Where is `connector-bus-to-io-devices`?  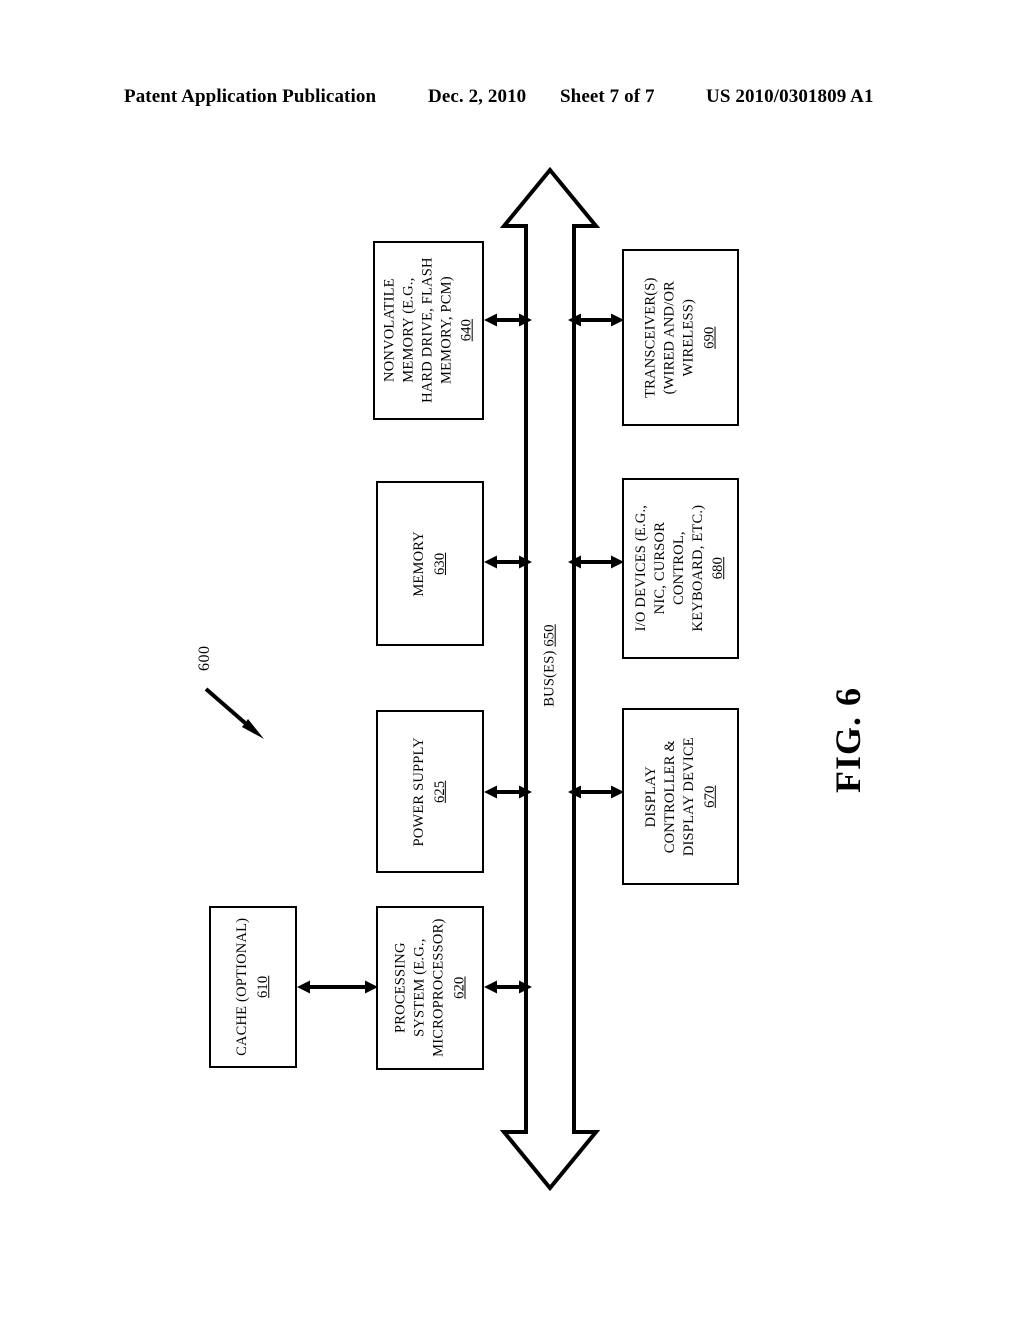
connector-bus-to-io-devices is located at coordinates (596, 562).